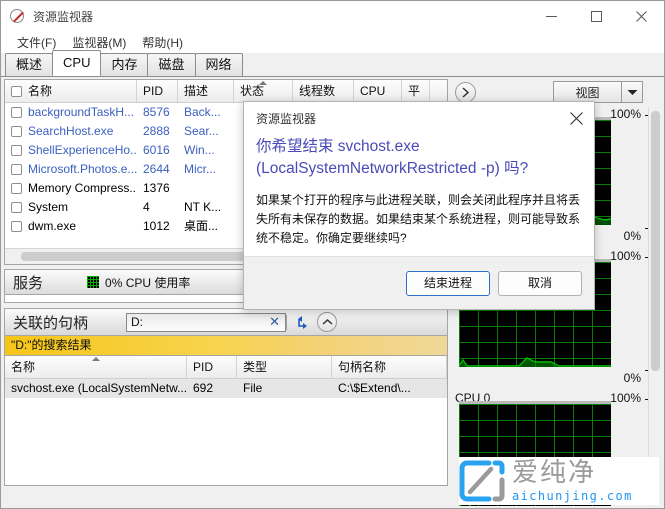 This screenshot has width=665, height=509. I want to click on graphs-vertical-scrollbar, so click(655, 306).